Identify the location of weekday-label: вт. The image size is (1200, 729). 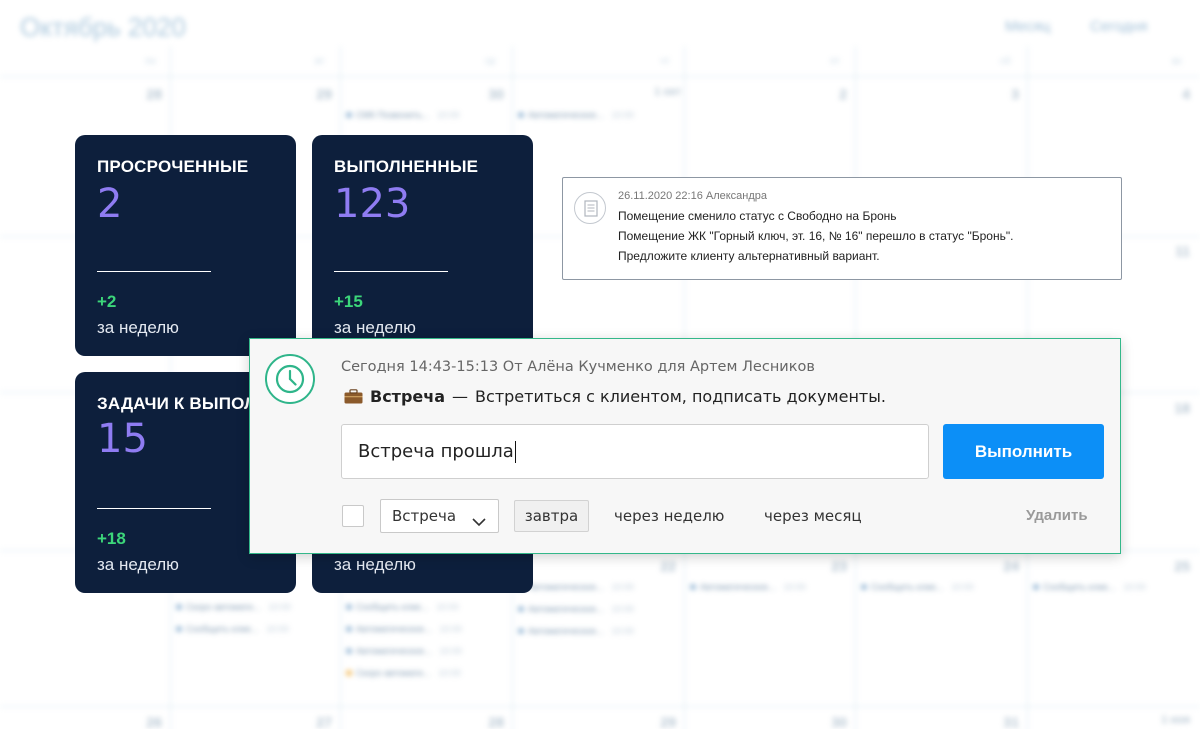
(320, 61).